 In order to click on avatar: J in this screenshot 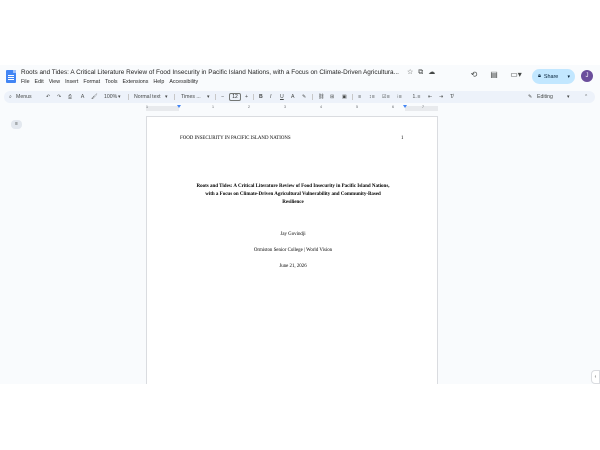, I will do `click(587, 76)`.